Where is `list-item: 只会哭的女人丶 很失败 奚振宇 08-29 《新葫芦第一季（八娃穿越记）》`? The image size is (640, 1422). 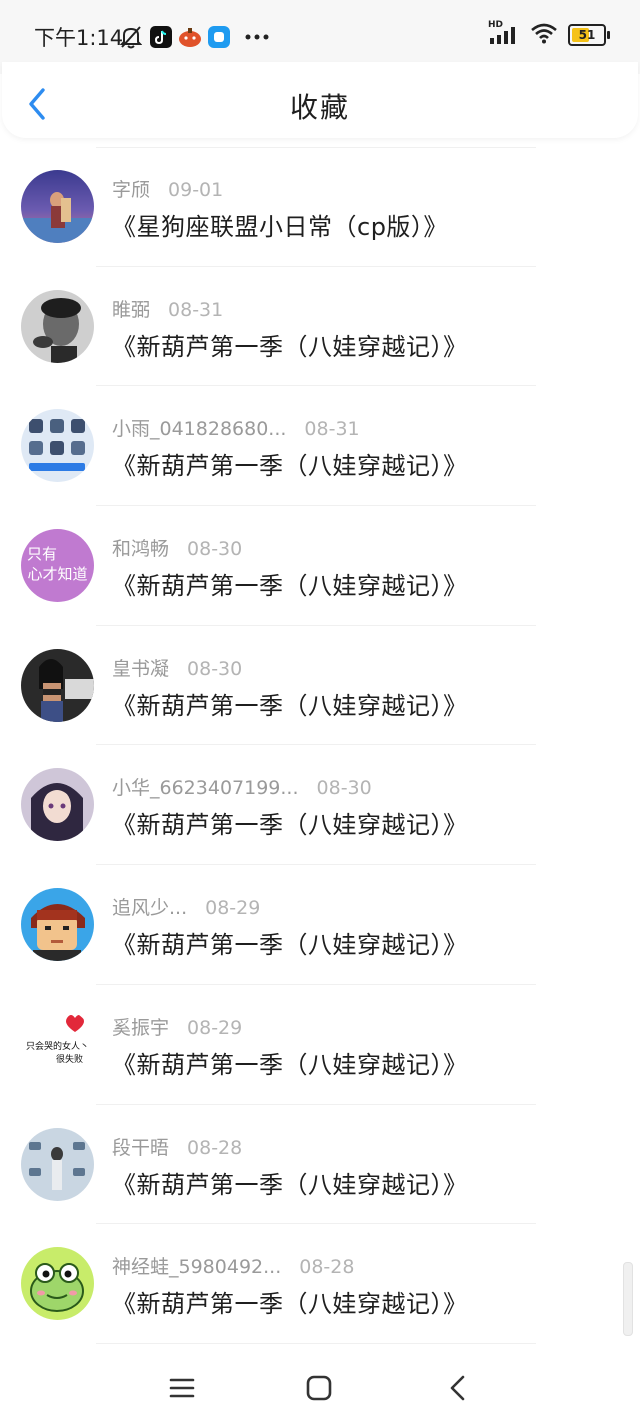 list-item: 只会哭的女人丶 很失败 奚振宇 08-29 《新葫芦第一季（八娃穿越记）》 is located at coordinates (320, 1045).